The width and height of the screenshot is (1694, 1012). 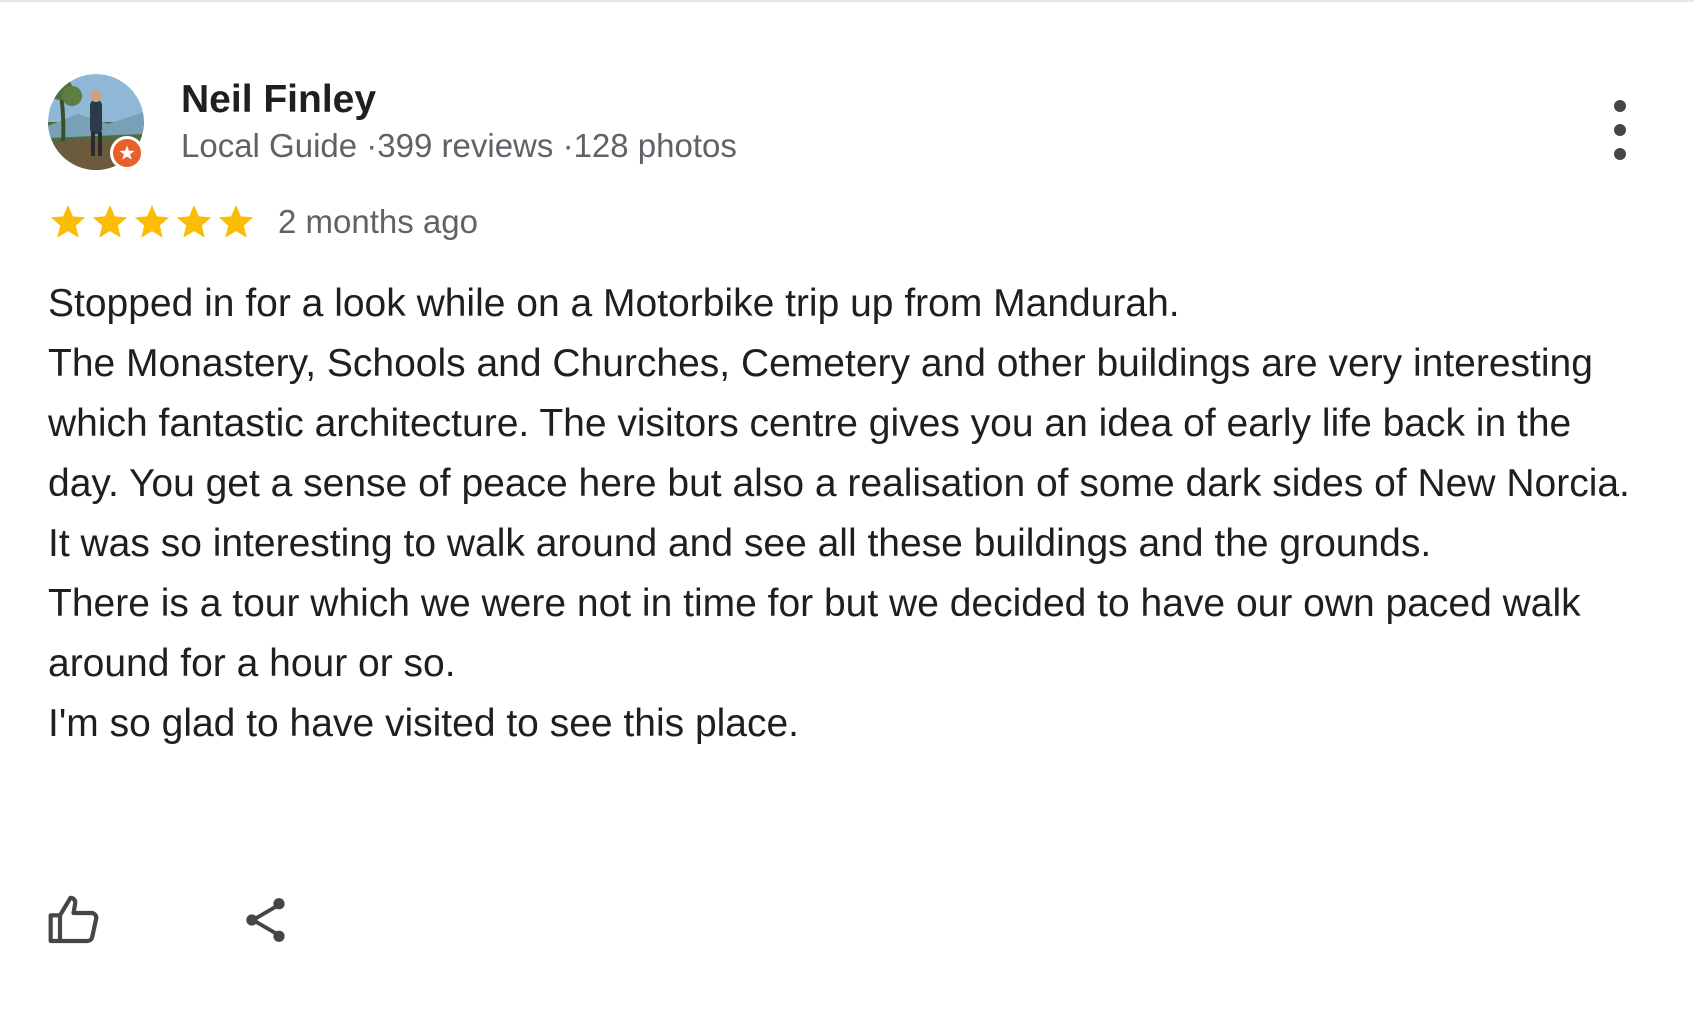 I want to click on author-name: Neil Finley, so click(x=459, y=100).